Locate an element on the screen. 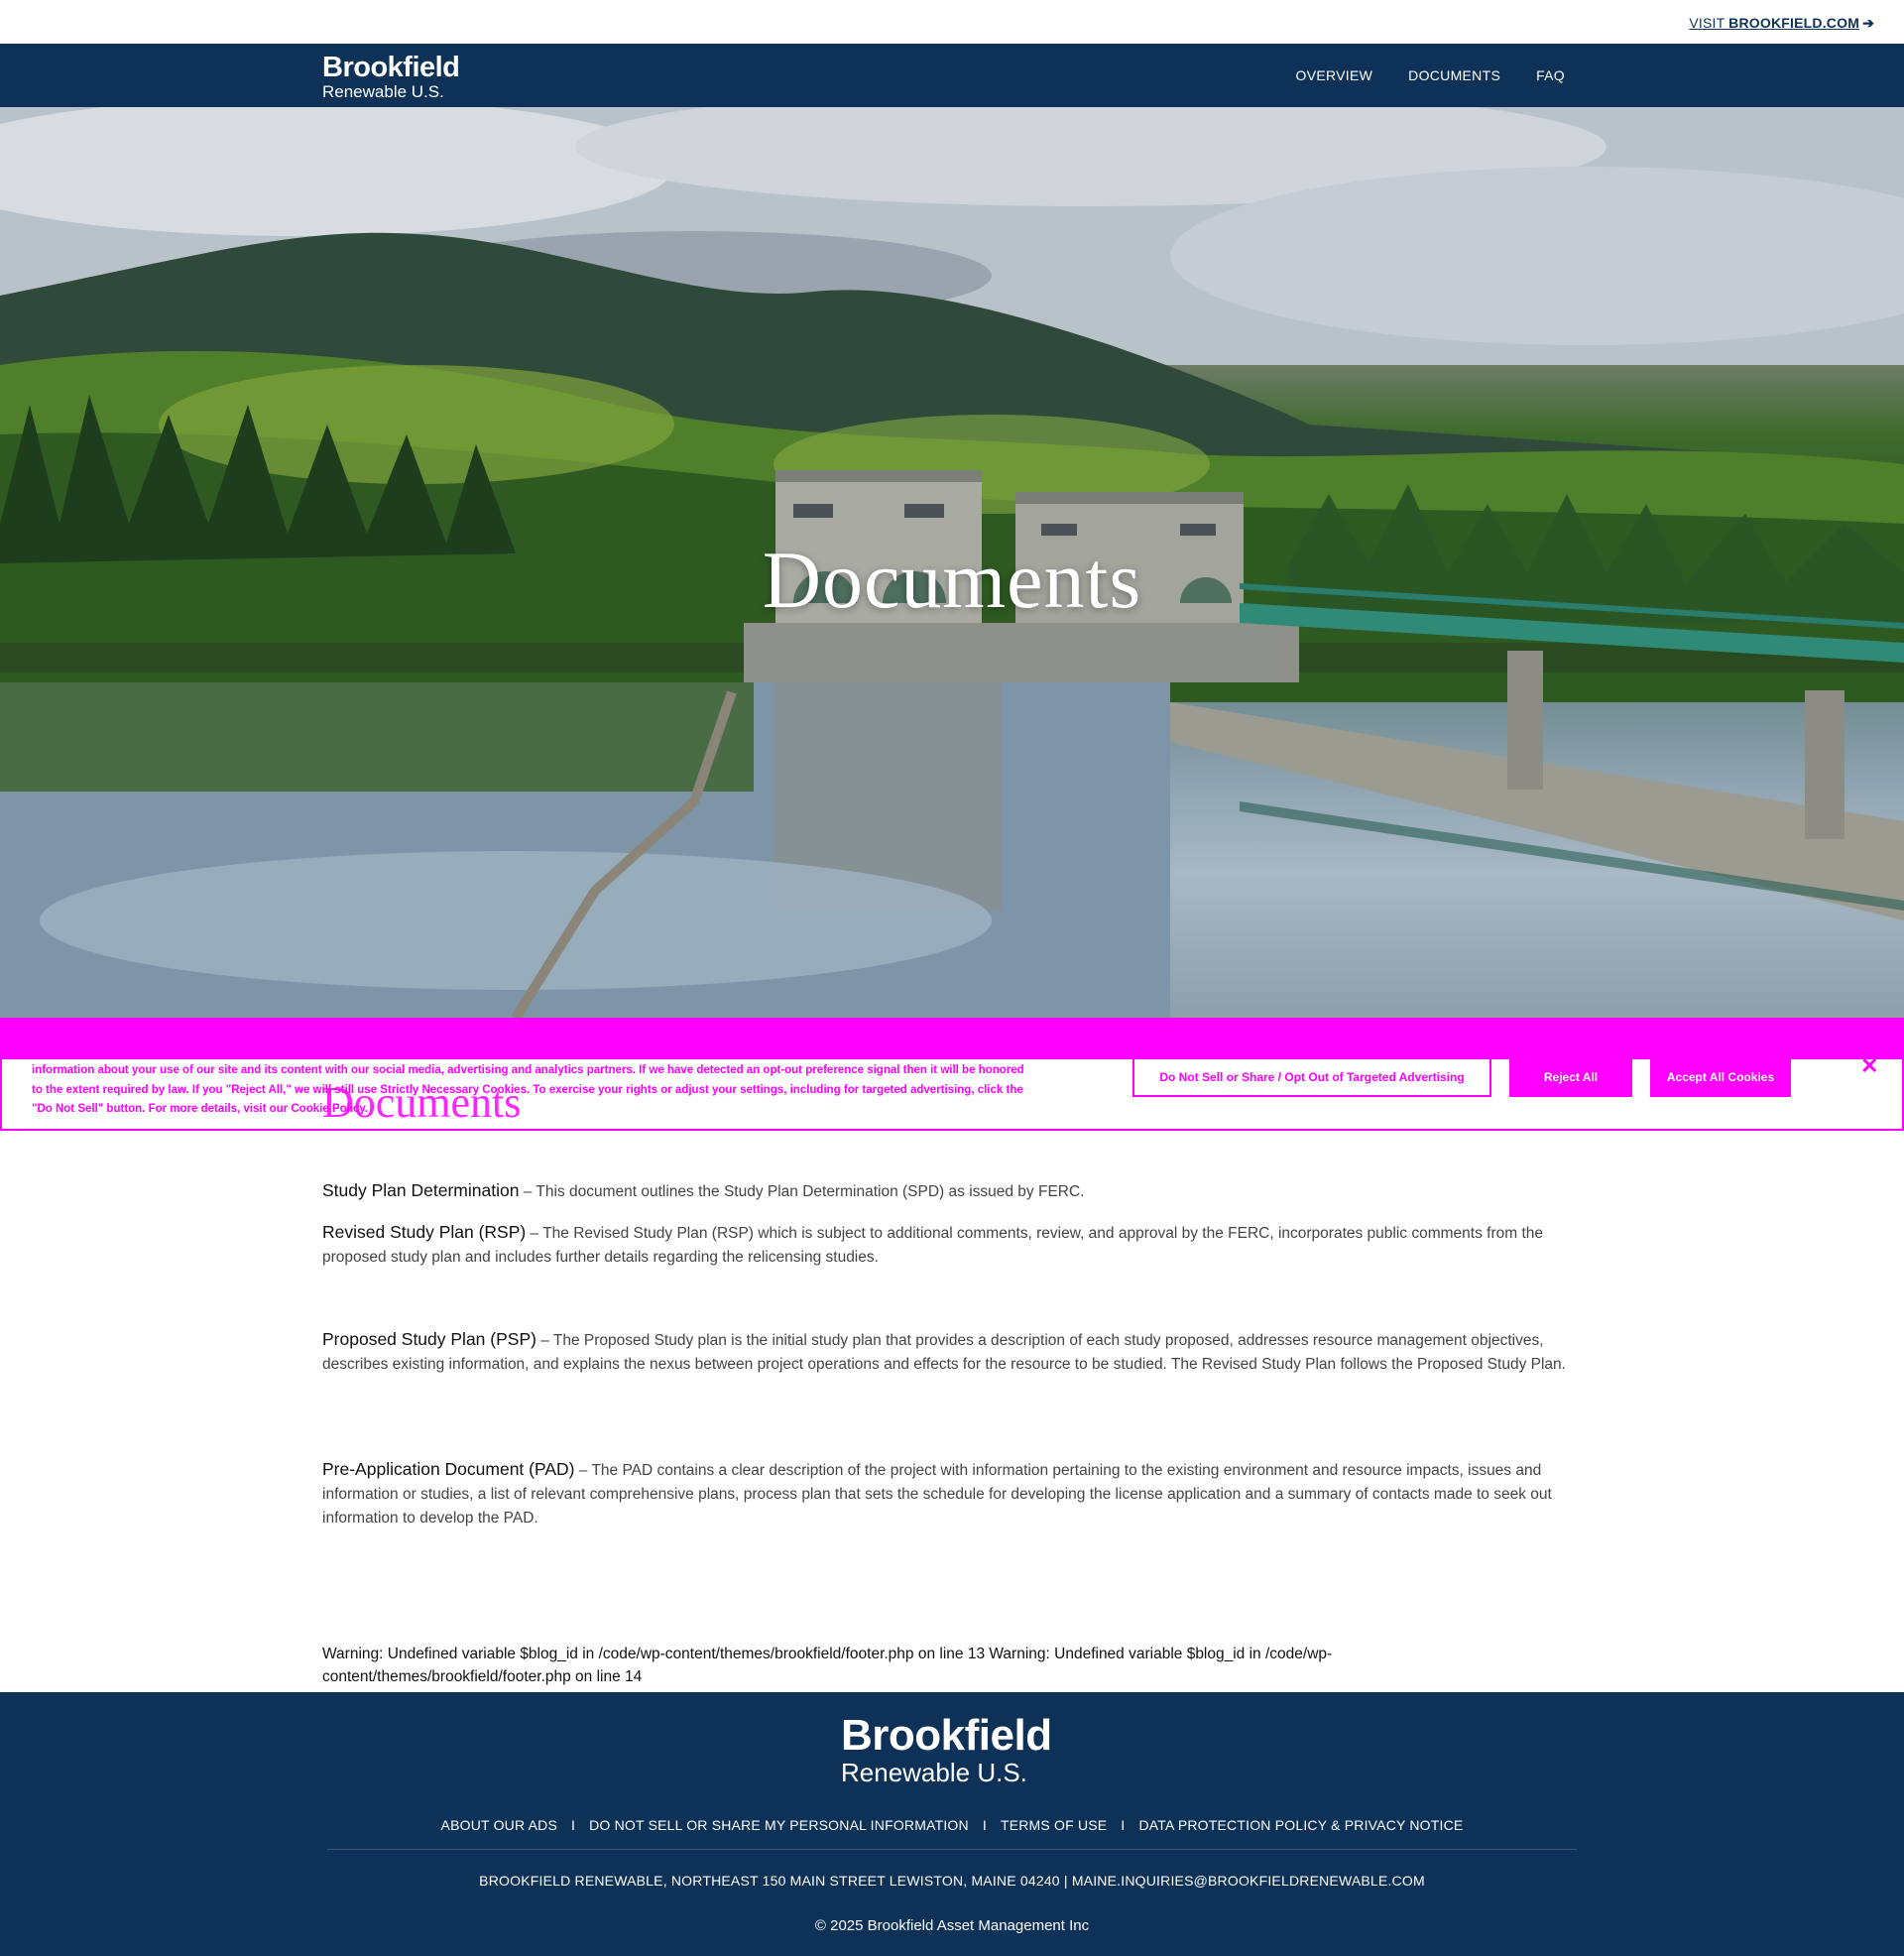 This screenshot has width=1904, height=1956. nav-documents: DOCUMENTS is located at coordinates (1454, 75).